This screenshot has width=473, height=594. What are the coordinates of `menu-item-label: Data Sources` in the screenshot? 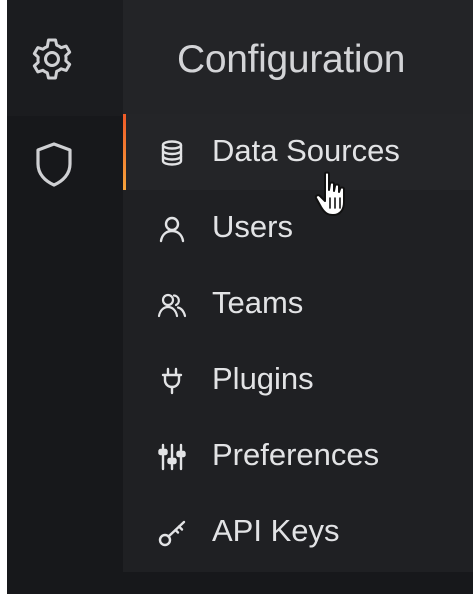 It's located at (306, 150).